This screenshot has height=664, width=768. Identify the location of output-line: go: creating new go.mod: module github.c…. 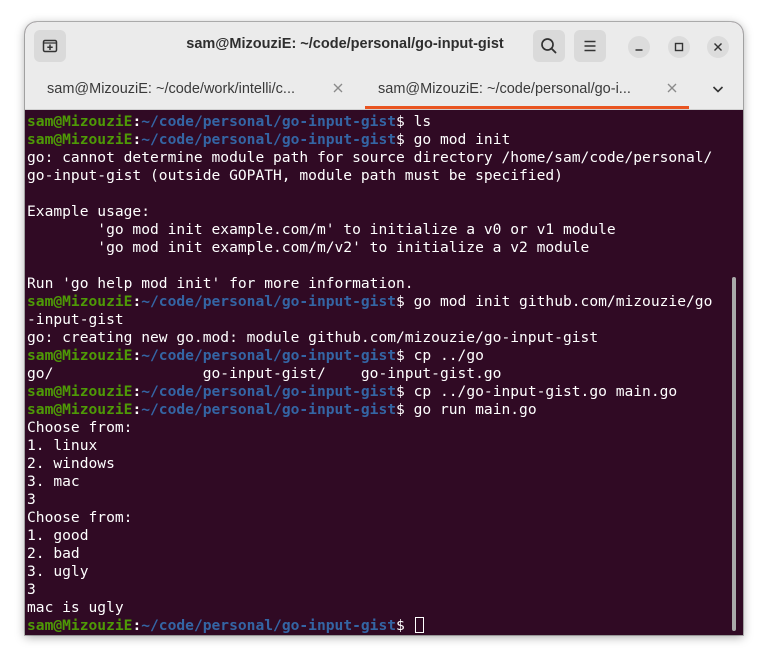
(313, 337).